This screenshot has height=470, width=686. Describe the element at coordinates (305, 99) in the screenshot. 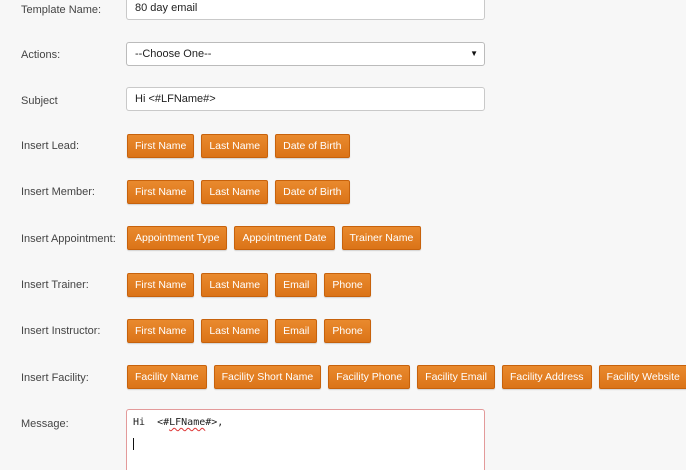

I see `subject-input: Hi <#LFName#>` at that location.